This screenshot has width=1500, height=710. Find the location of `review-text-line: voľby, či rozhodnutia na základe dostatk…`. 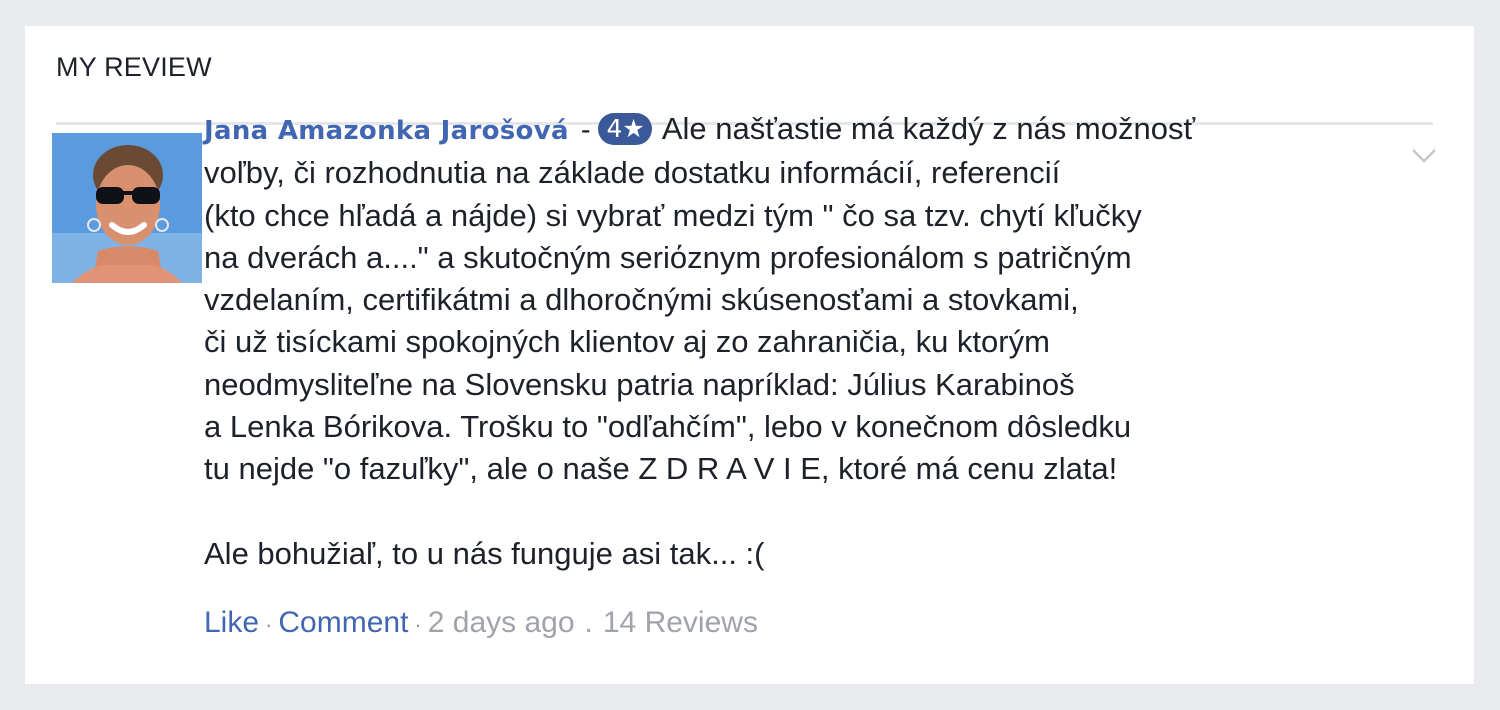

review-text-line: voľby, či rozhodnutia na základe dostatk… is located at coordinates (632, 173).